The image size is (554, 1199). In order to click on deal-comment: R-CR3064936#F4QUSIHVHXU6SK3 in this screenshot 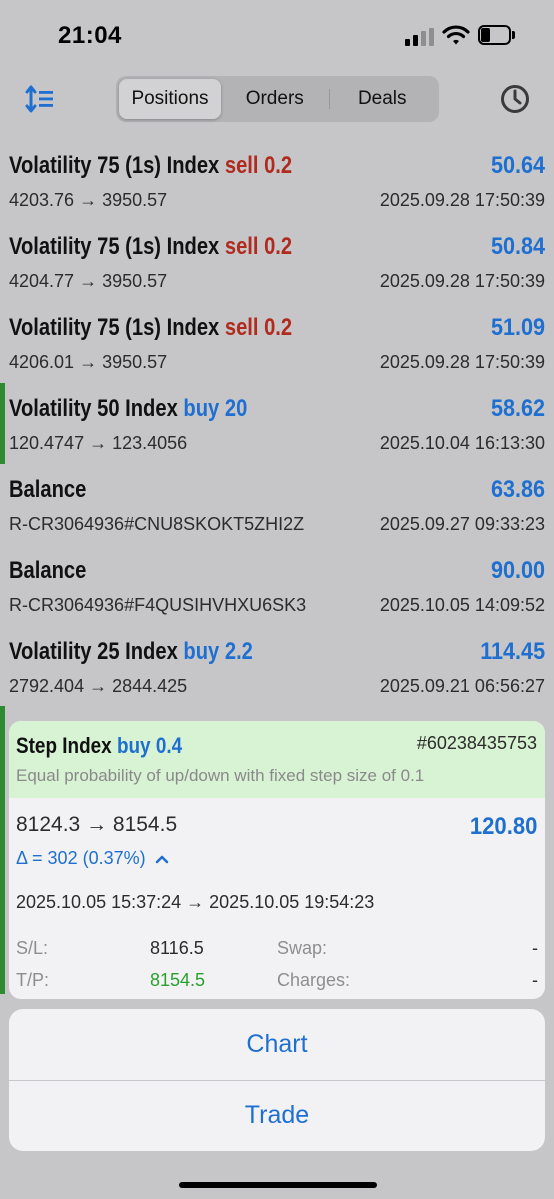, I will do `click(158, 605)`.